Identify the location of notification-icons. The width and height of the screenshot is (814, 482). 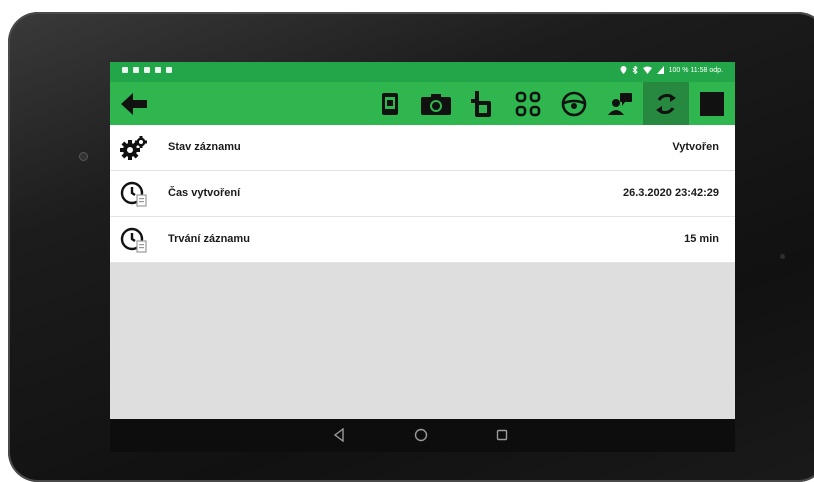
(147, 70).